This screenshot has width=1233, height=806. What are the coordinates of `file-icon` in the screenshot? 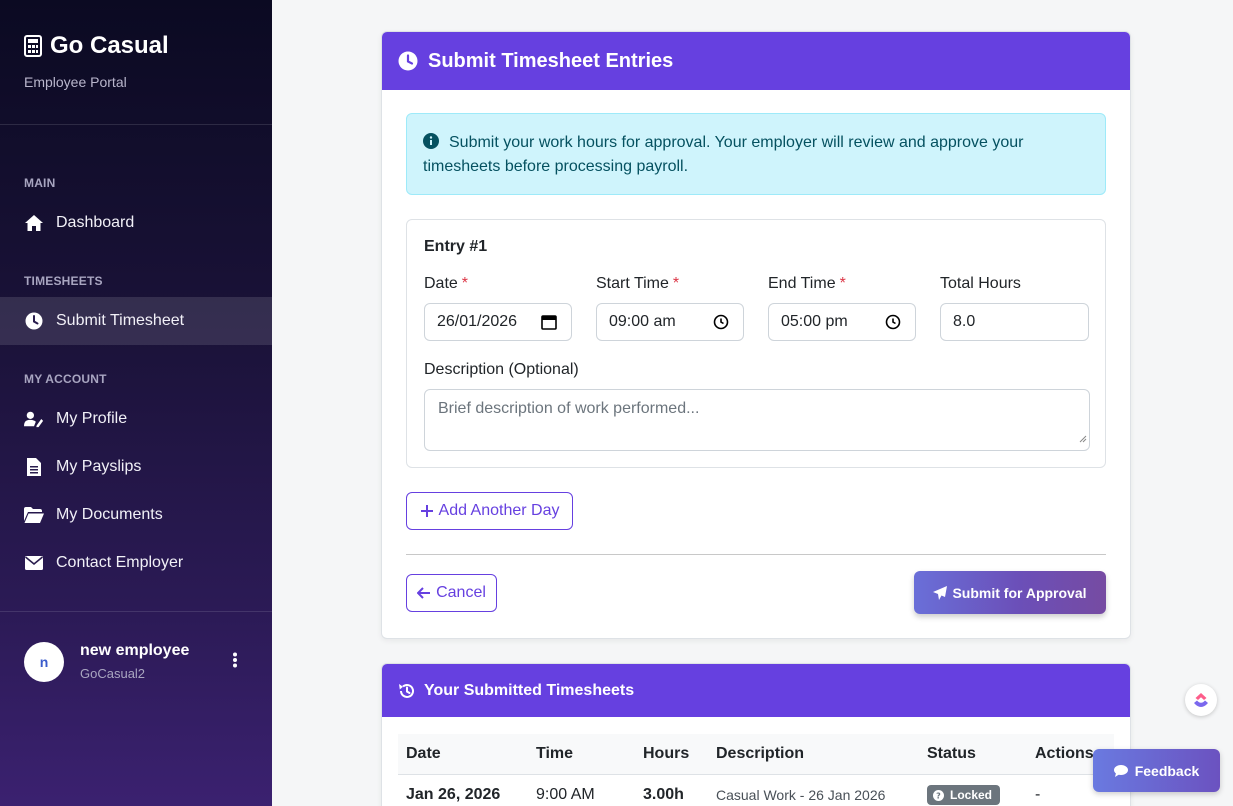 It's located at (34, 467).